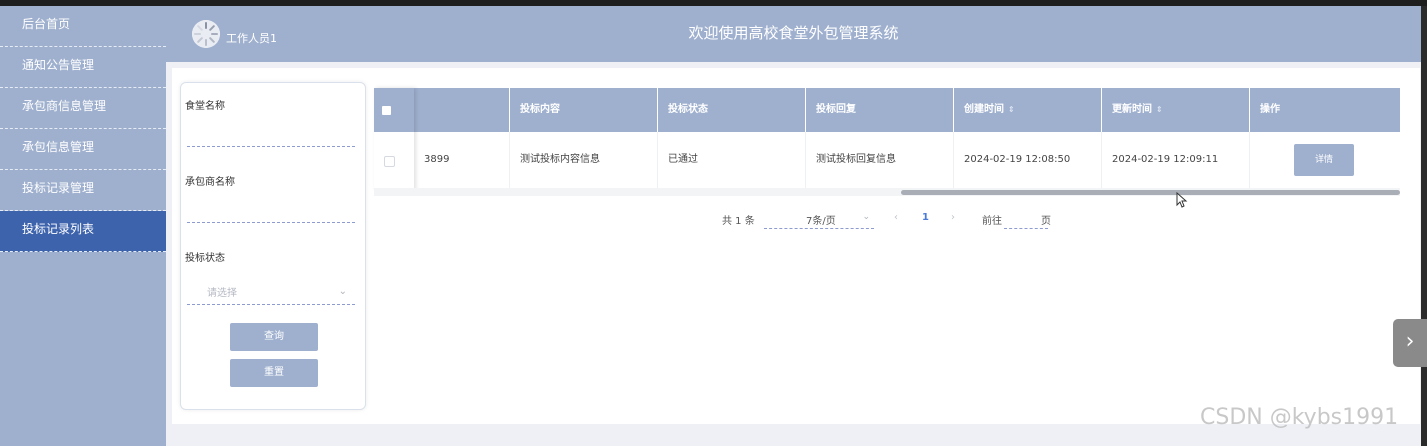 The image size is (1427, 446). Describe the element at coordinates (389, 161) in the screenshot. I see `row-checkbox` at that location.